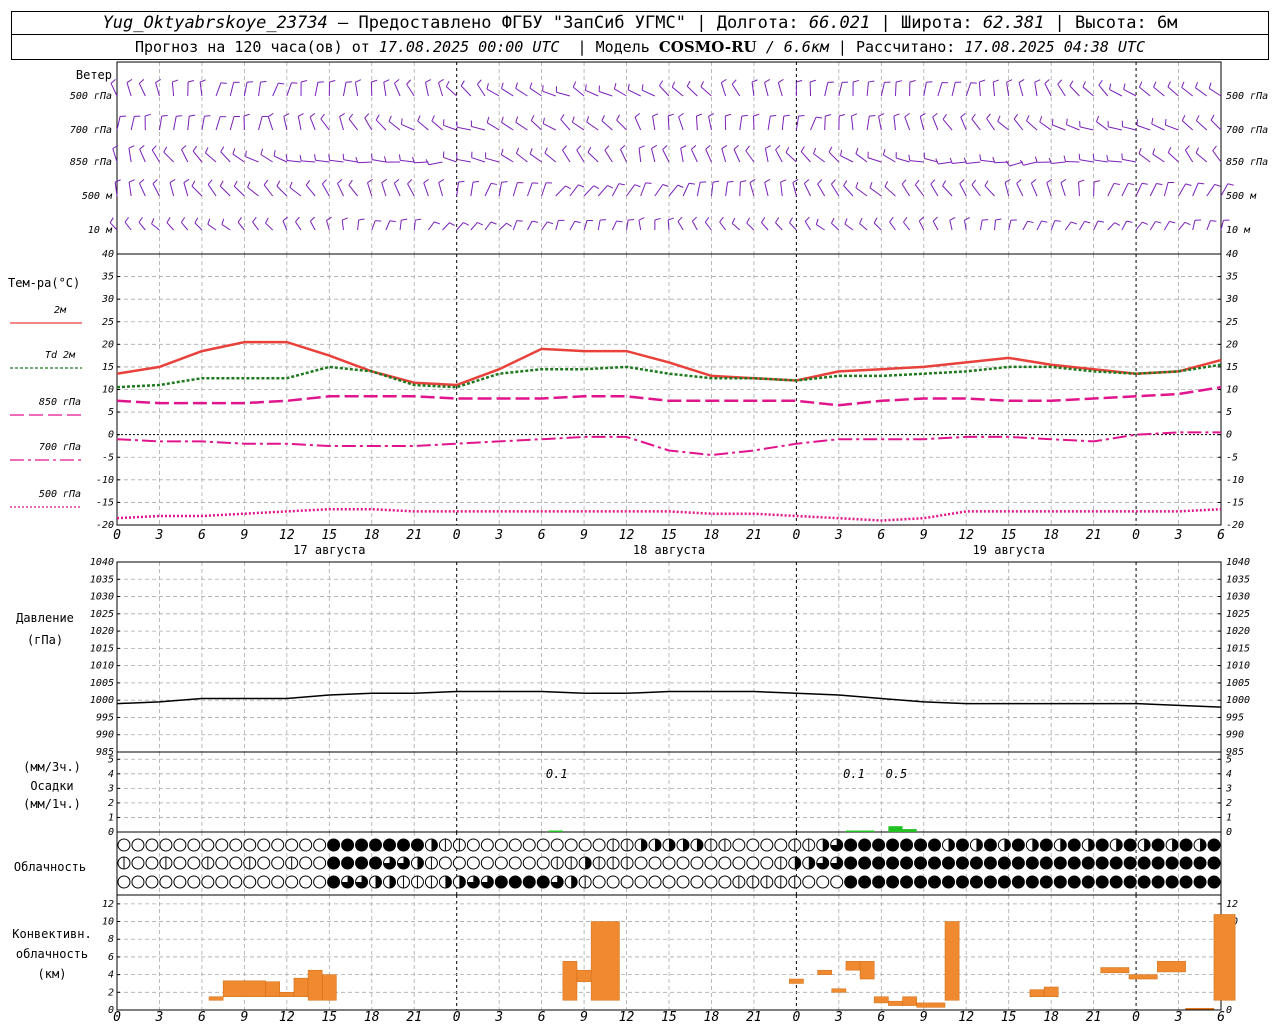 This screenshot has height=1024, width=1280. What do you see at coordinates (754, 1017) in the screenshot?
I see `x-tick-label: 21` at bounding box center [754, 1017].